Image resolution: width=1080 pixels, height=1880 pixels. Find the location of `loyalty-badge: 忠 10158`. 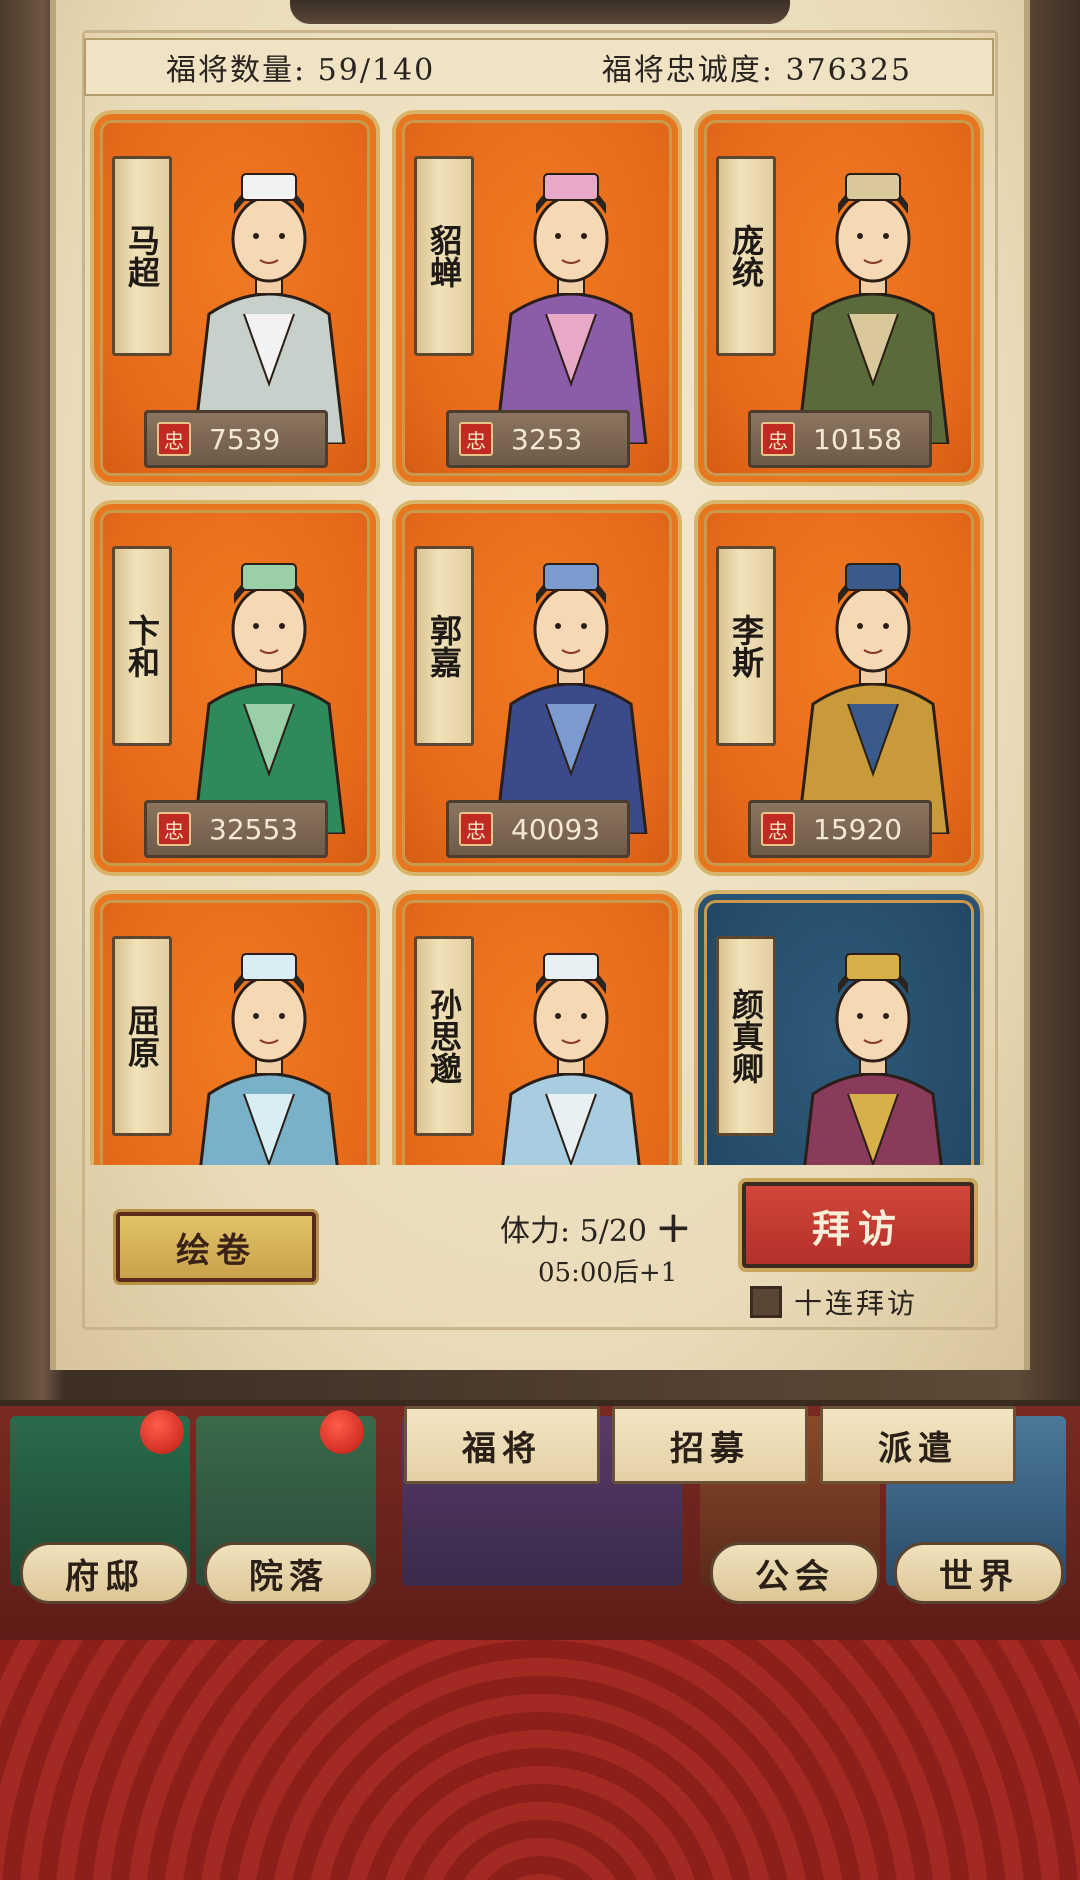

loyalty-badge: 忠 10158 is located at coordinates (840, 439).